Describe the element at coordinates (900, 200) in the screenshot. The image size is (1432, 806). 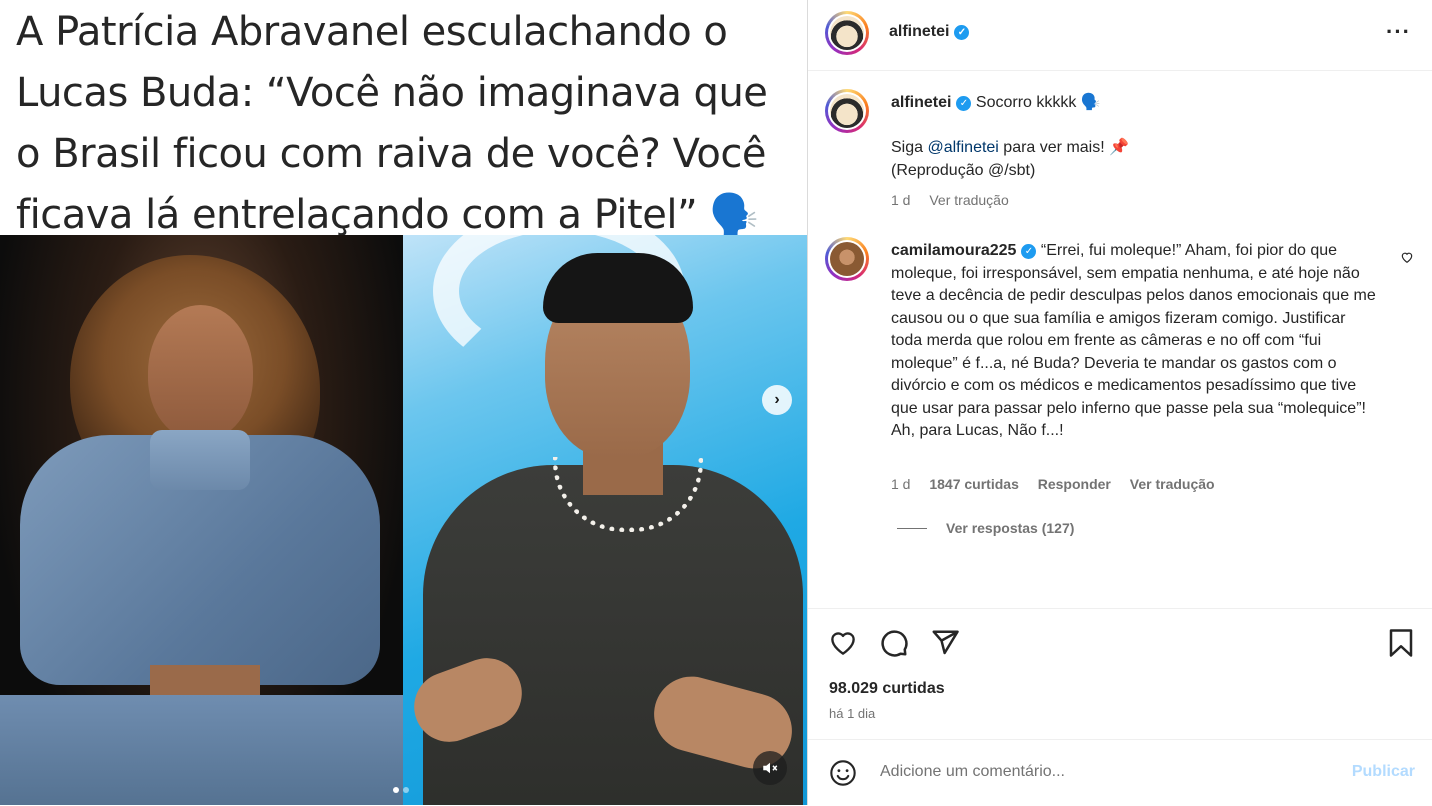
I see `caption-age: 1 d` at that location.